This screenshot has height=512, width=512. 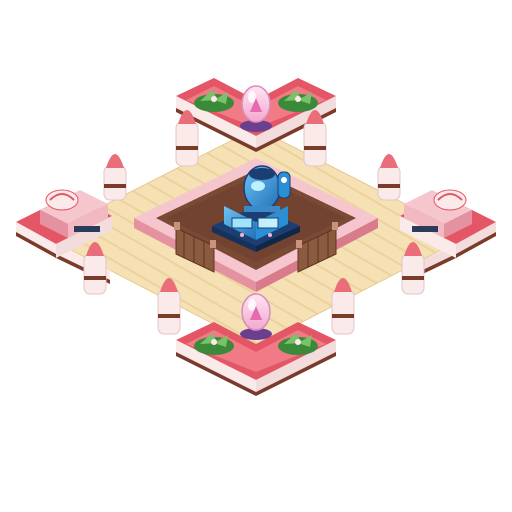 I want to click on west-strawberry-pillar-top, so click(x=115, y=177).